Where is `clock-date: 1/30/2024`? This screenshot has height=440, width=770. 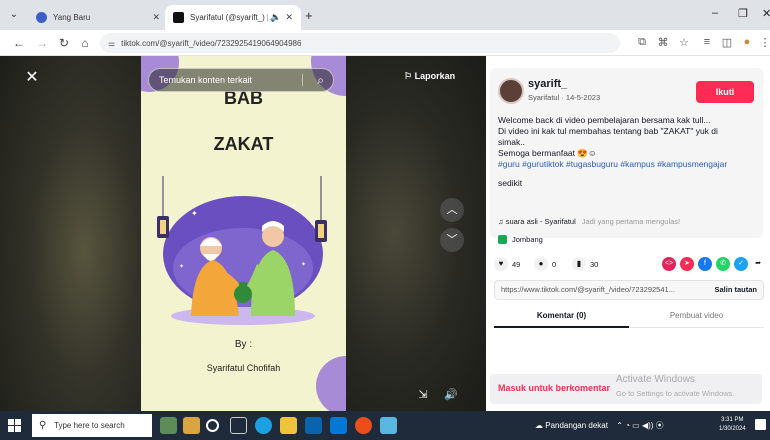 clock-date: 1/30/2024 is located at coordinates (732, 429).